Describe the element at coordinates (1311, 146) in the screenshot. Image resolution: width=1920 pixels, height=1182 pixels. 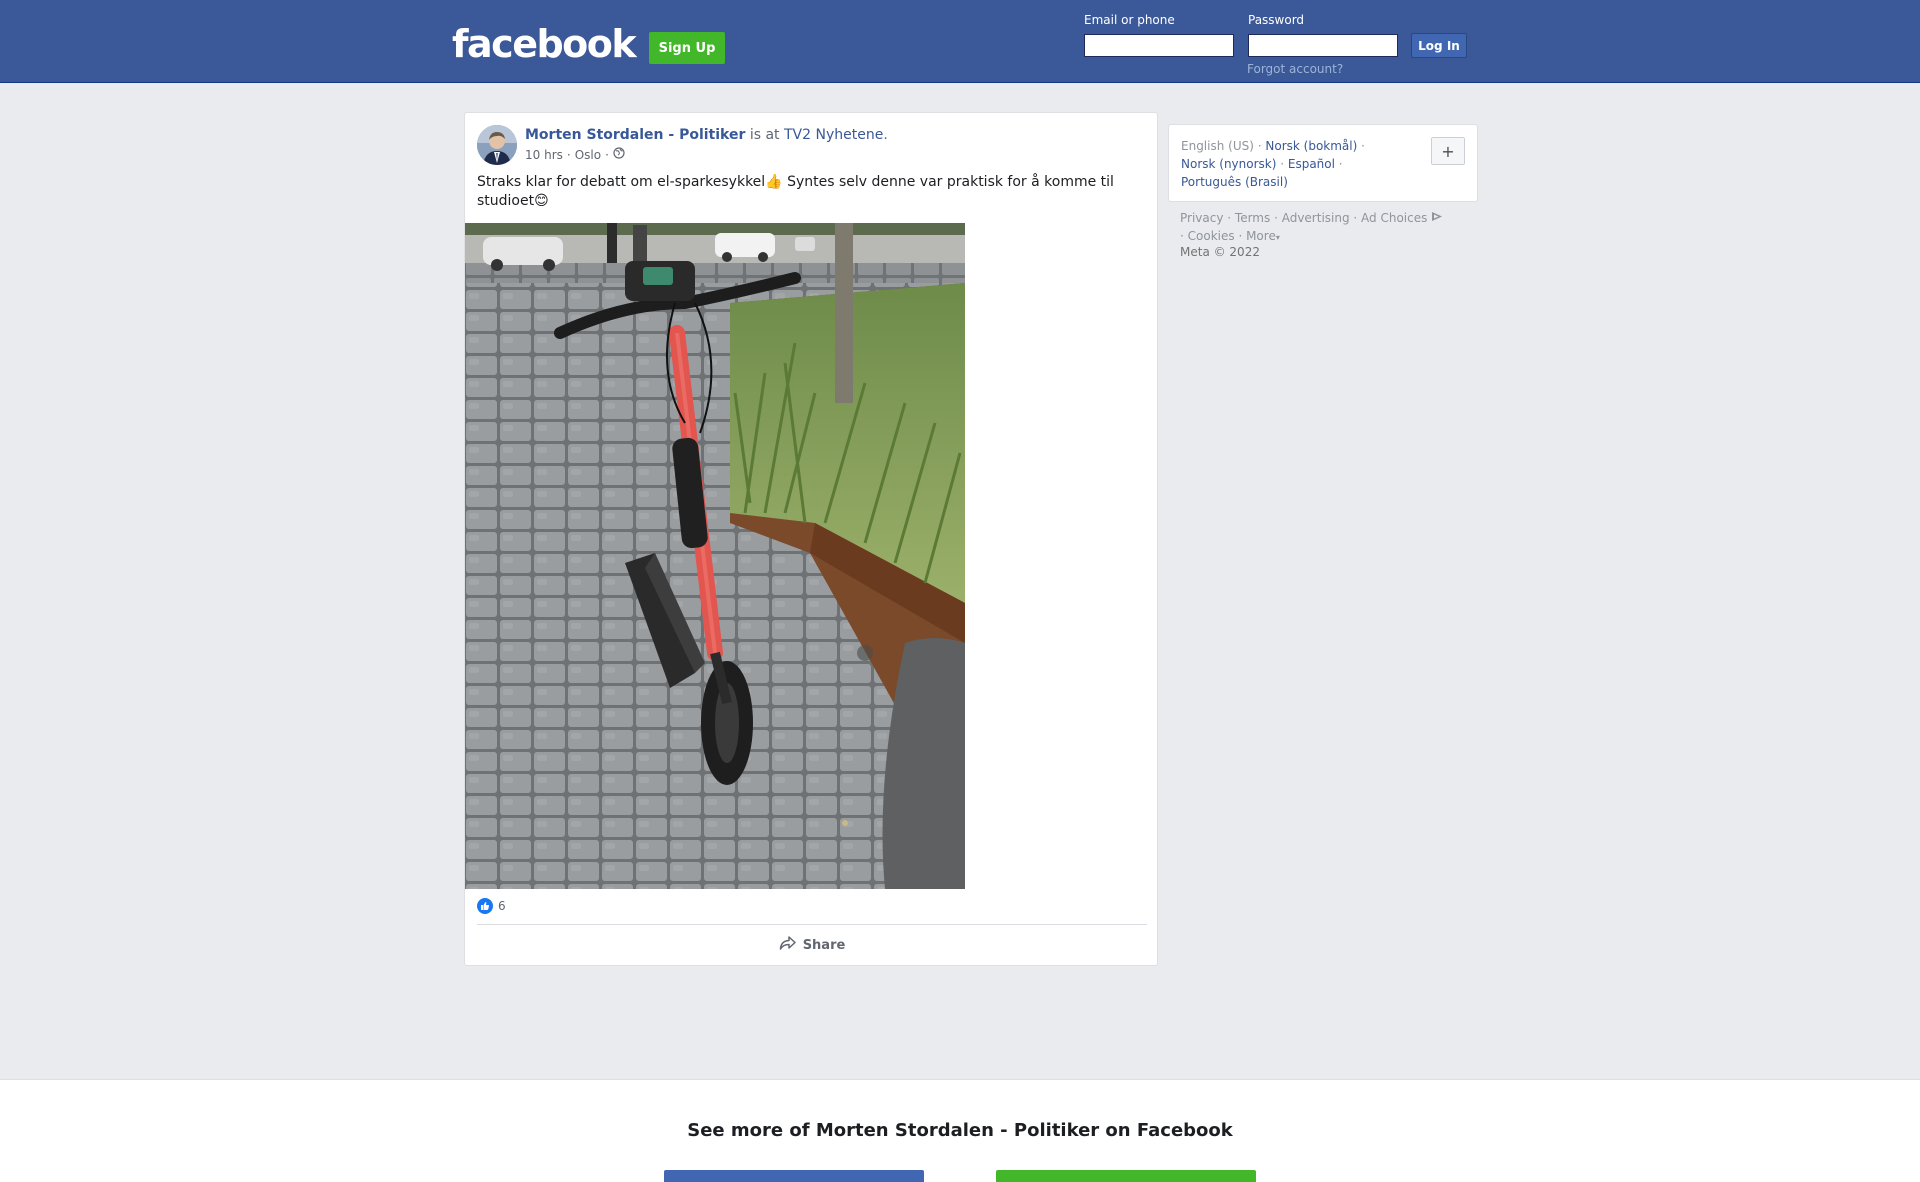
I see `language-link: Norsk (bokmål)` at that location.